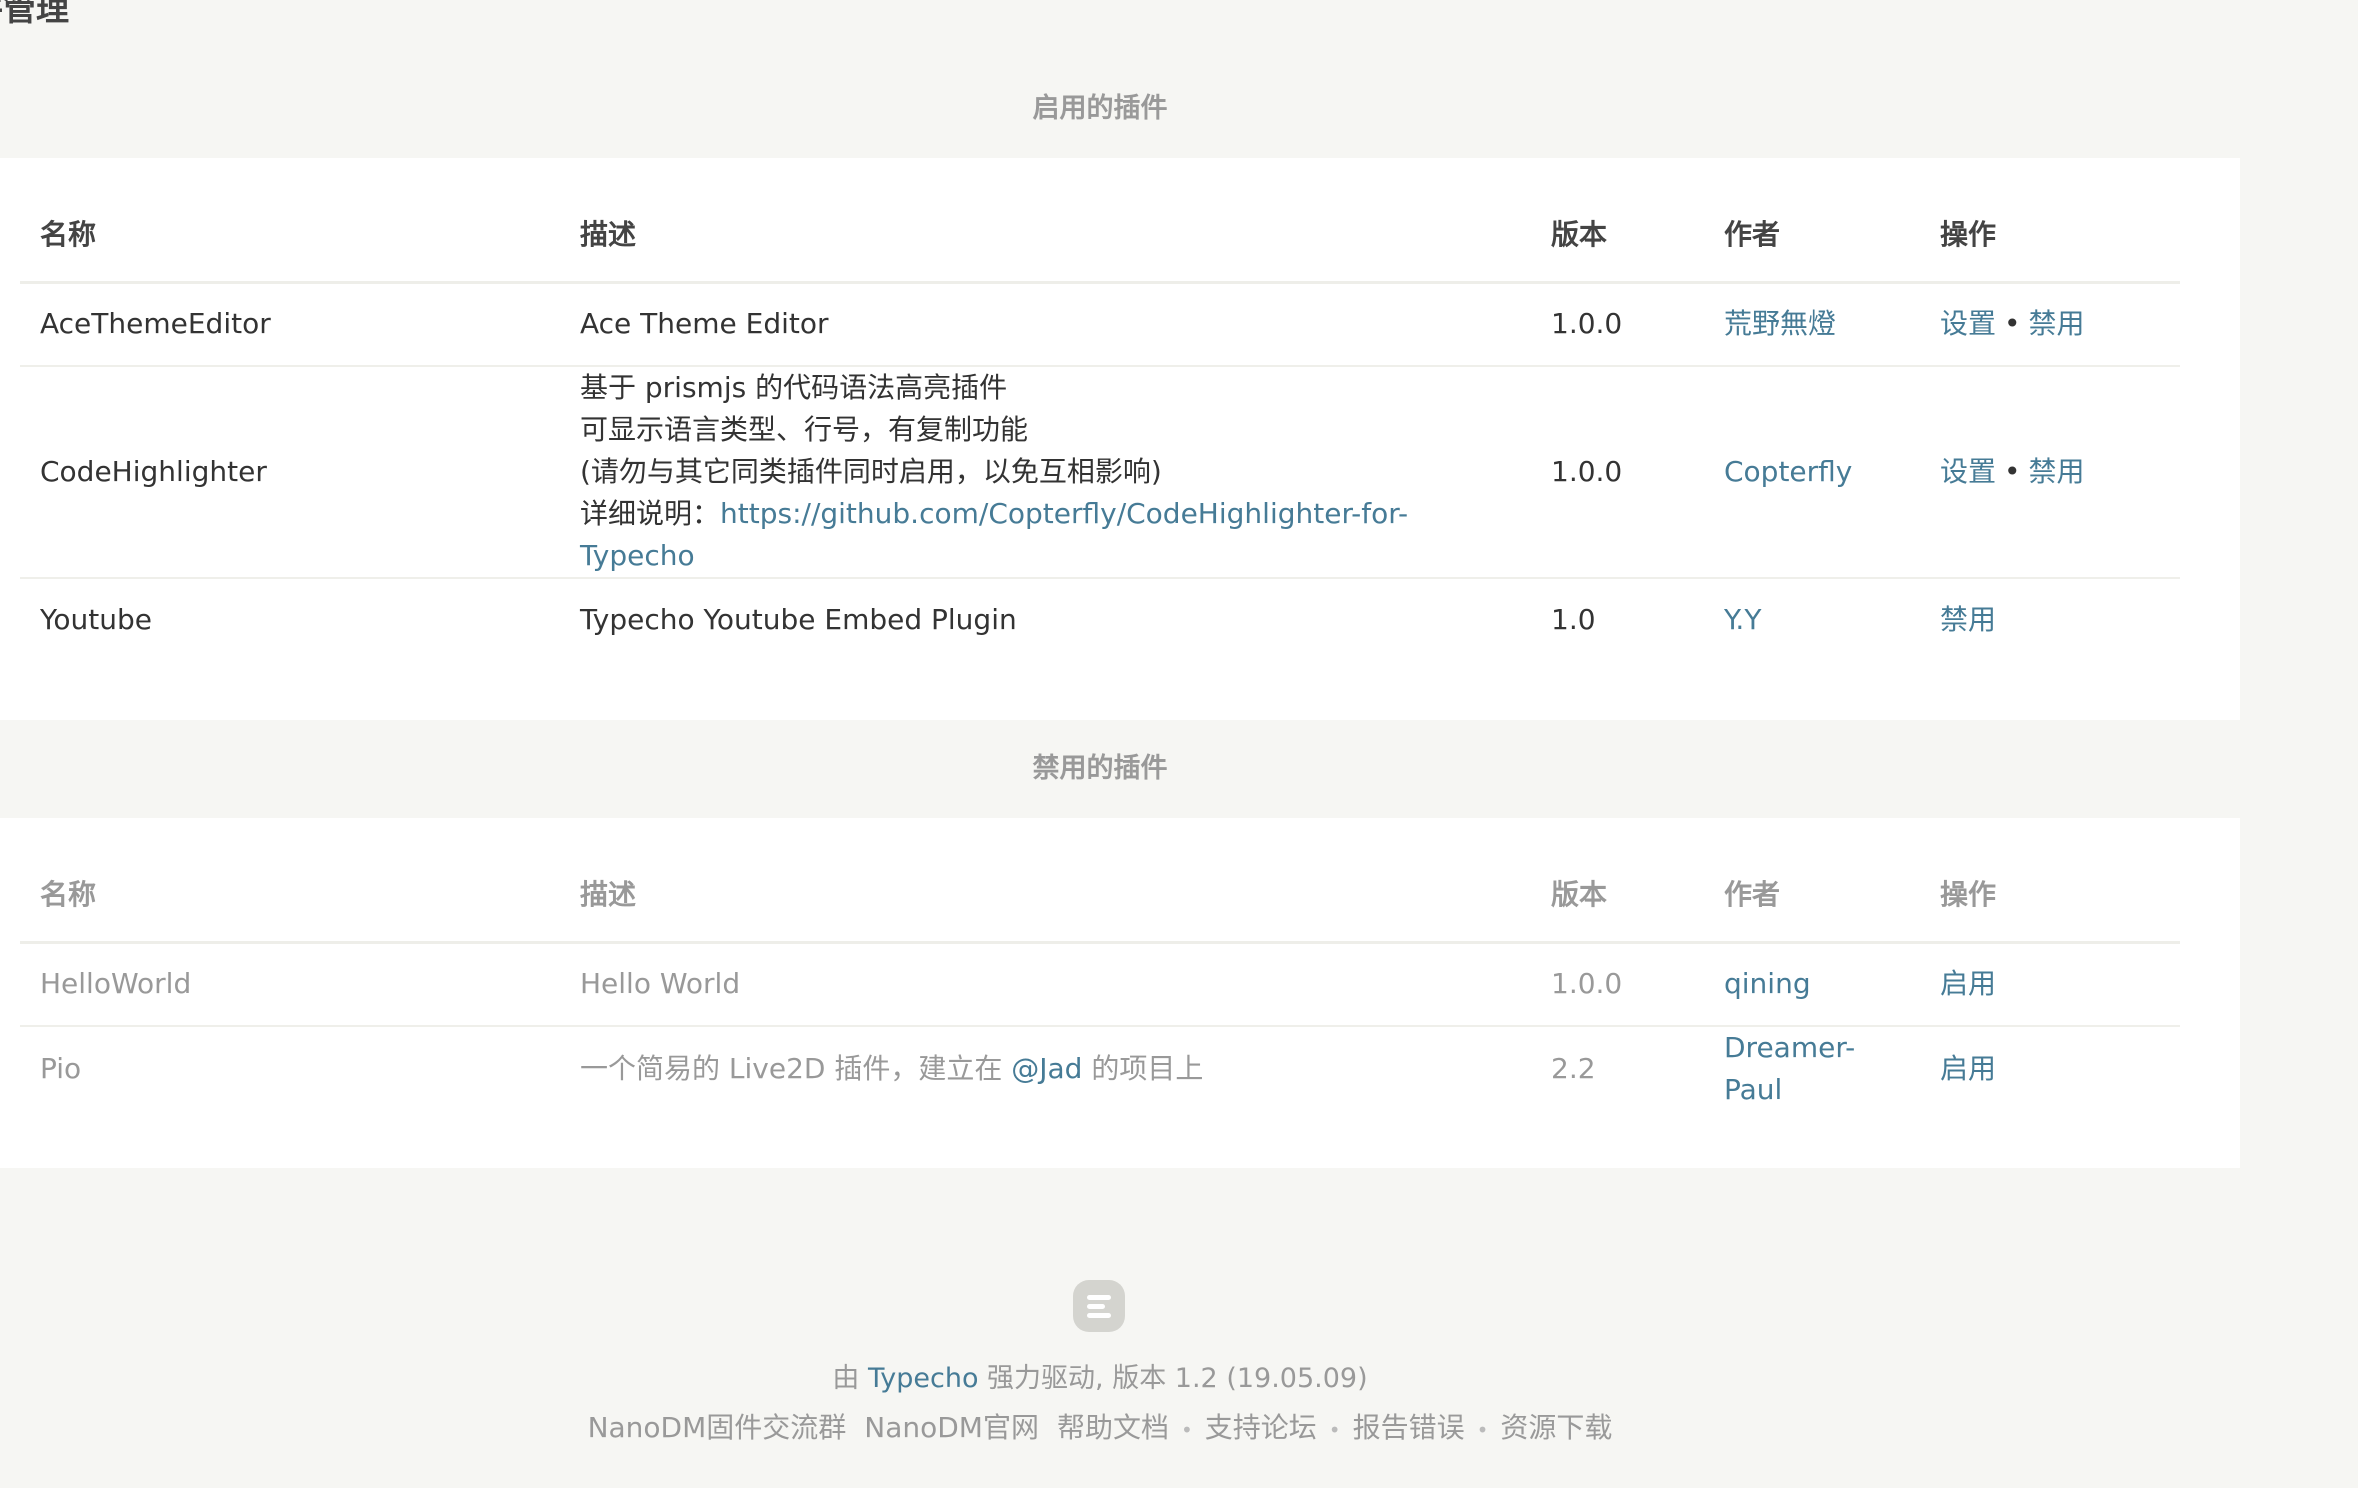 The image size is (2358, 1488). What do you see at coordinates (1789, 1068) in the screenshot?
I see `plugin-author-link: Dreamer-Paul` at bounding box center [1789, 1068].